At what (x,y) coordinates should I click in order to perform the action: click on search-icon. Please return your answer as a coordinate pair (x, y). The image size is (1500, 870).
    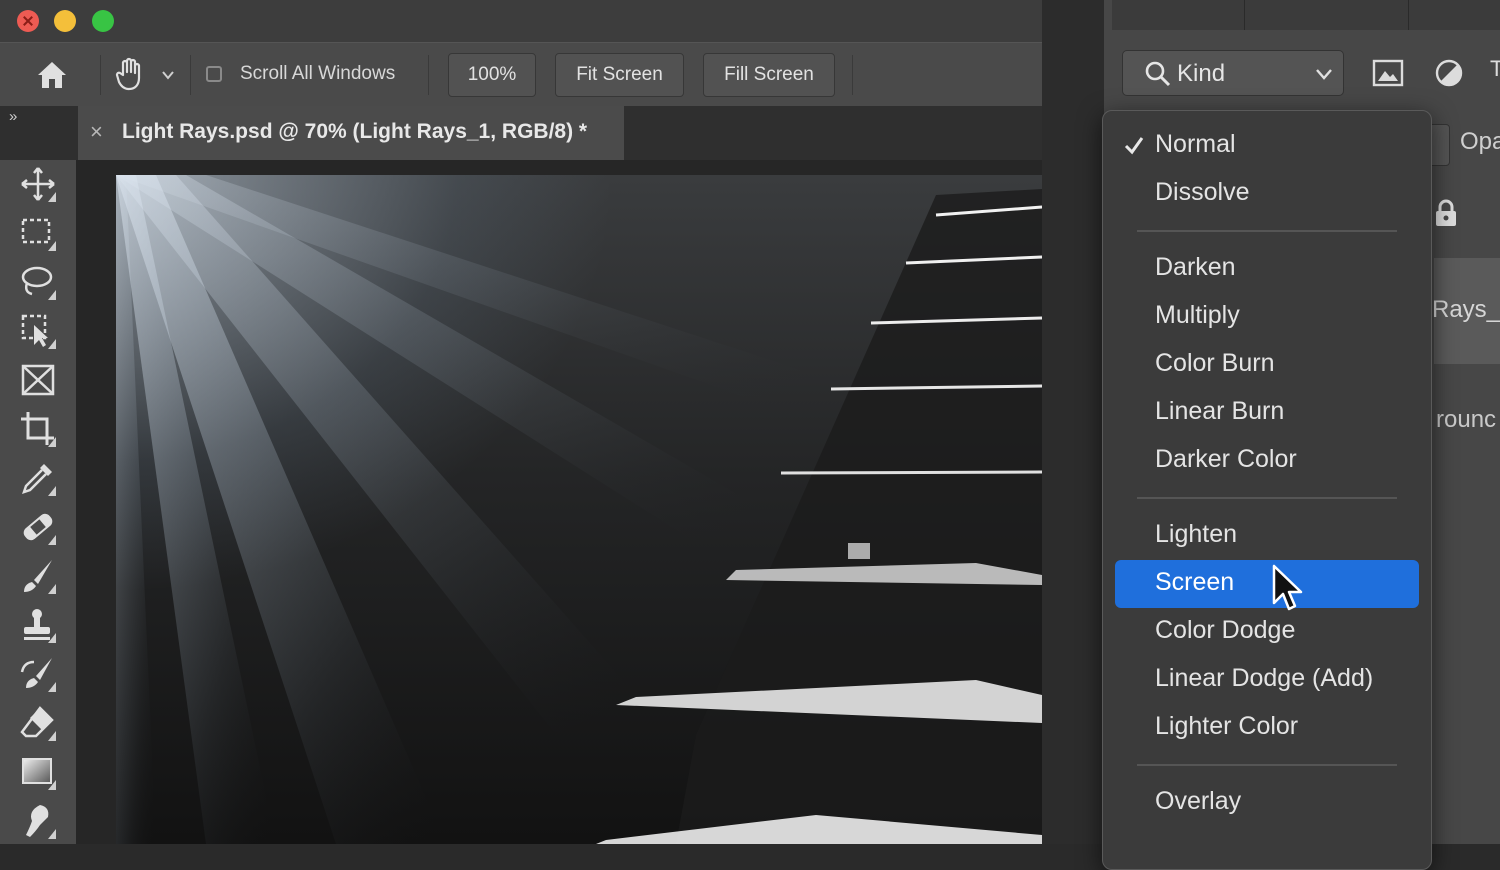
    Looking at the image, I should click on (1158, 74).